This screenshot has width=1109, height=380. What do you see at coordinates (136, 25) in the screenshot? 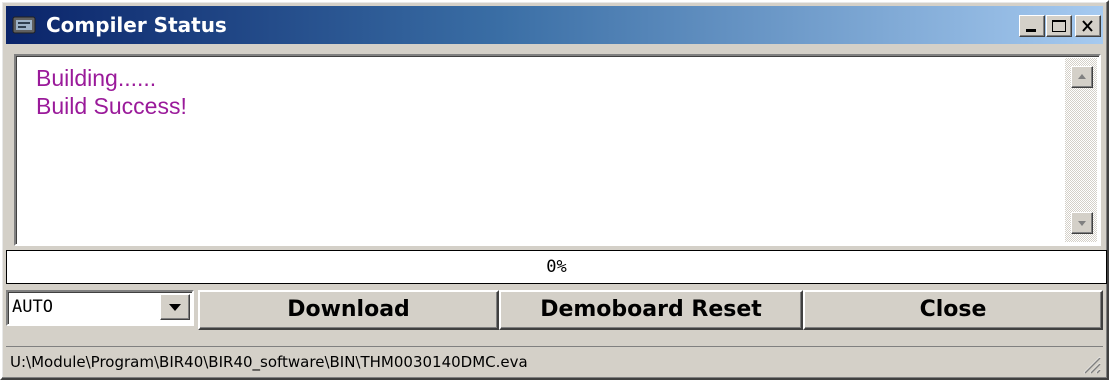
I see `window-title: Compiler Status` at bounding box center [136, 25].